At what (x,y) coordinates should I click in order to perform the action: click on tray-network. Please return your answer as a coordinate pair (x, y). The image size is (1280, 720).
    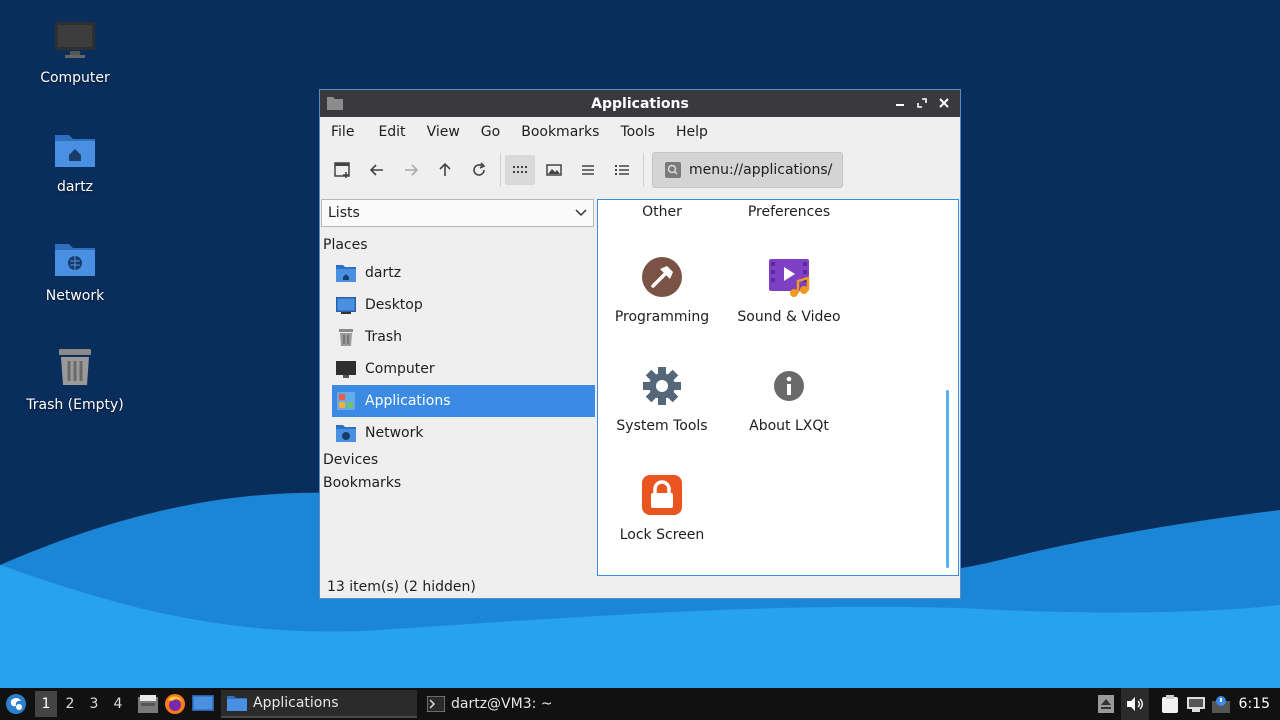
    Looking at the image, I should click on (1196, 704).